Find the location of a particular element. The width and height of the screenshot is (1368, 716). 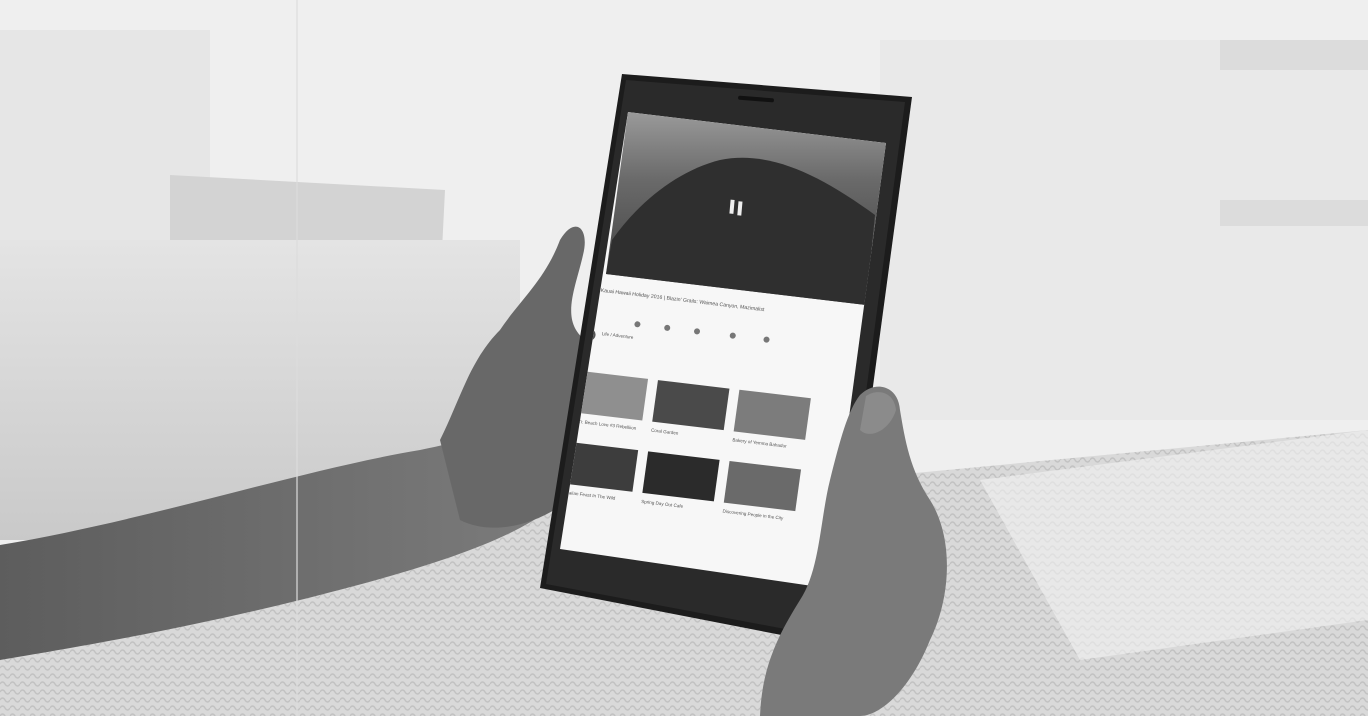

shelf-right is located at coordinates (1294, 55).